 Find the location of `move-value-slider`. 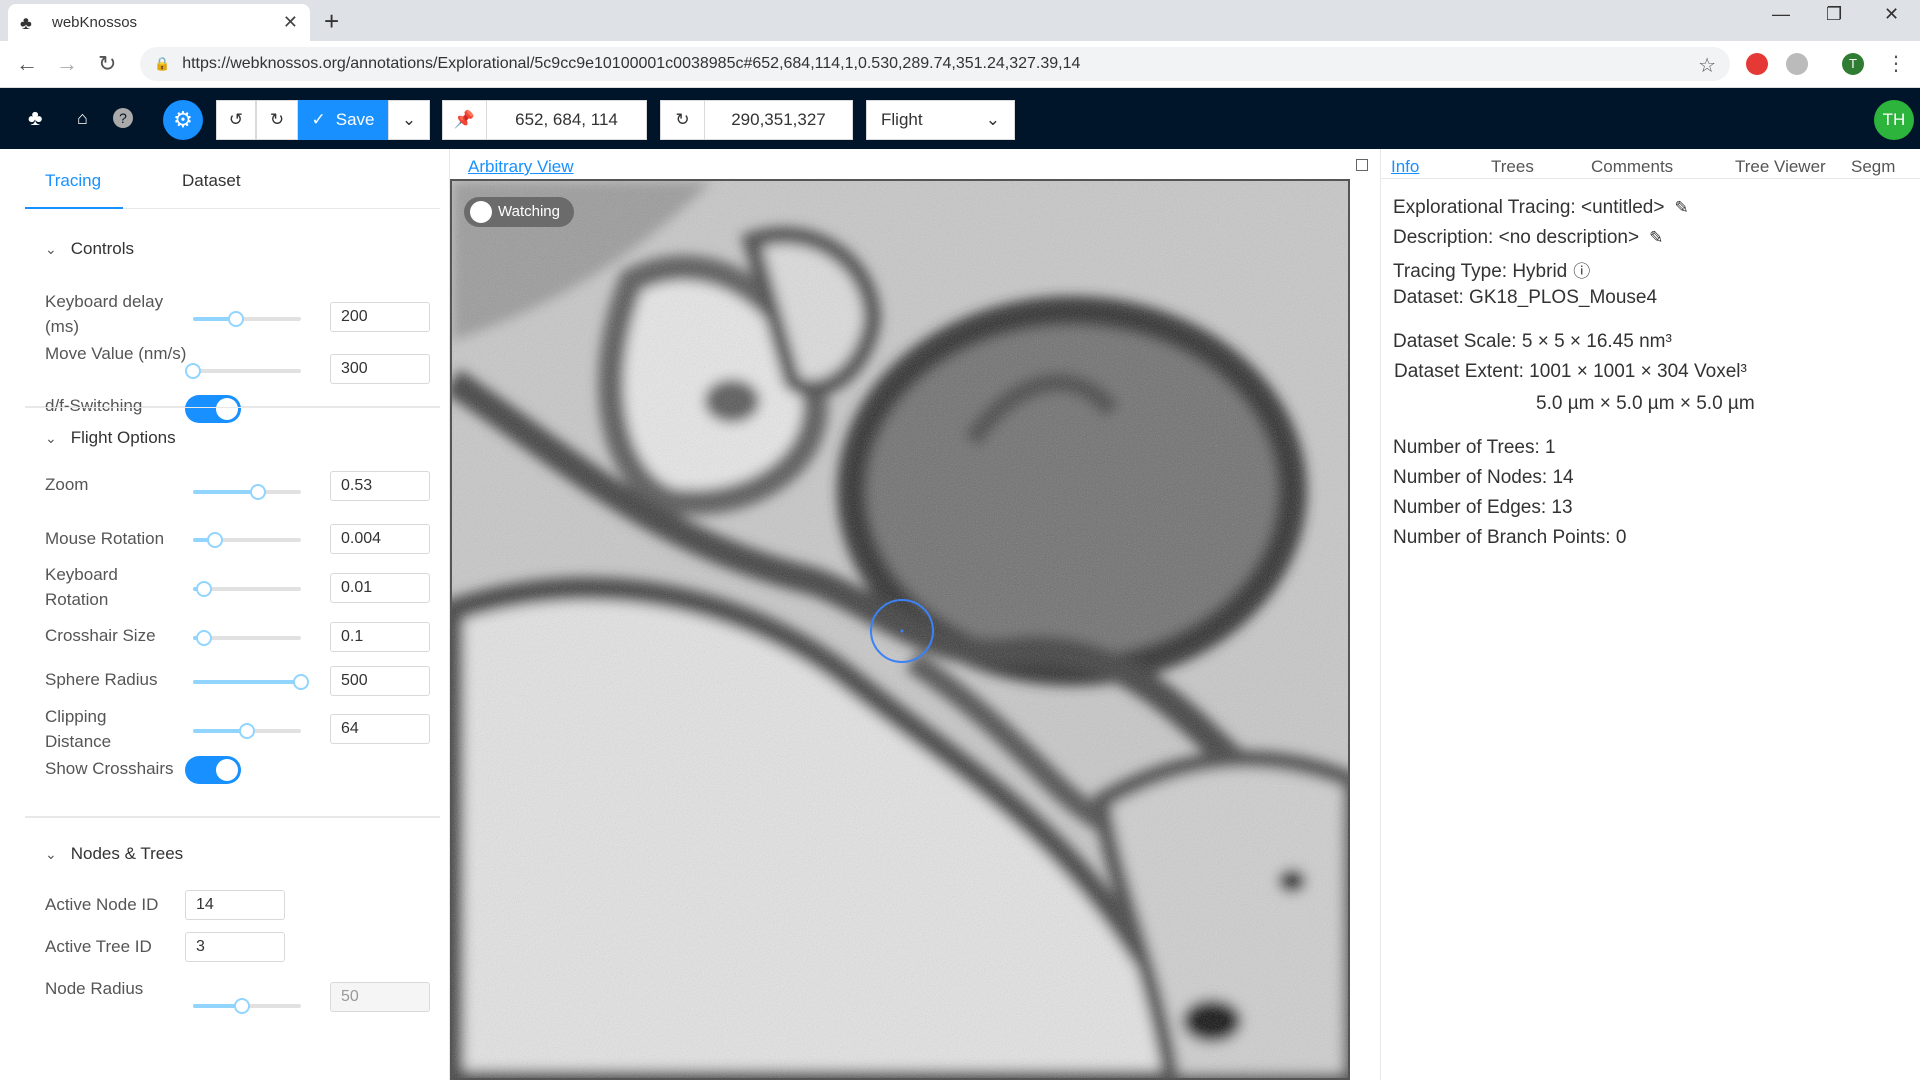

move-value-slider is located at coordinates (243, 371).